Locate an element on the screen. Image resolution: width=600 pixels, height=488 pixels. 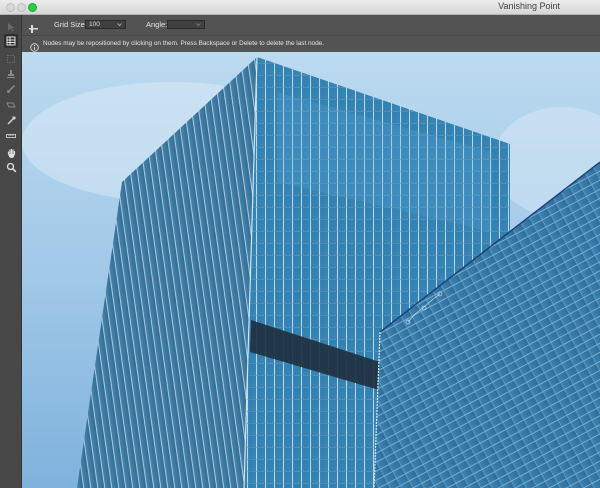
zoom-button is located at coordinates (32, 7).